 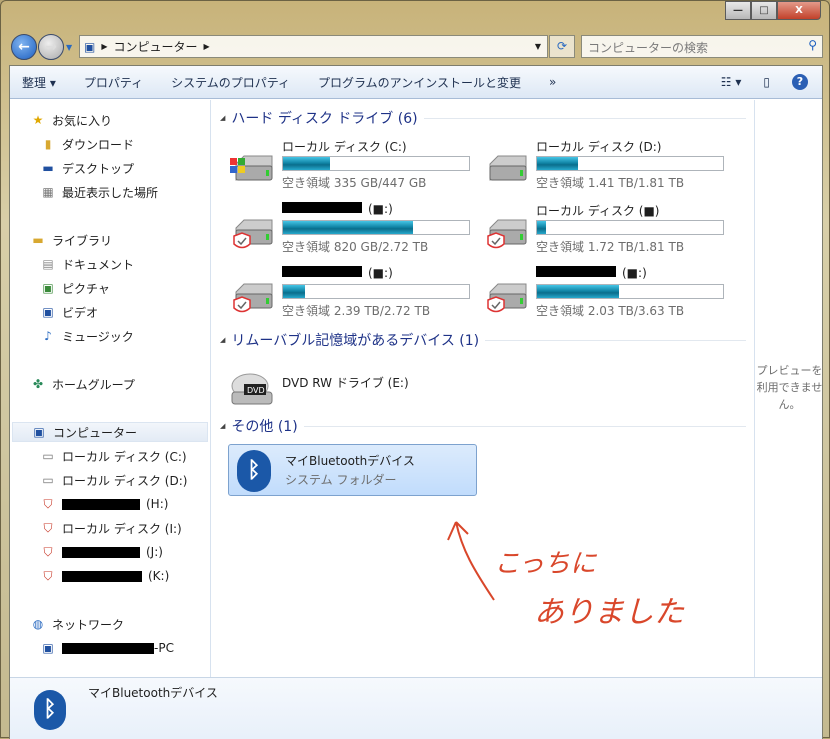 What do you see at coordinates (350, 295) in the screenshot?
I see `drive-item: (■:) 空き領域 2.39 TB/2.72 TB` at bounding box center [350, 295].